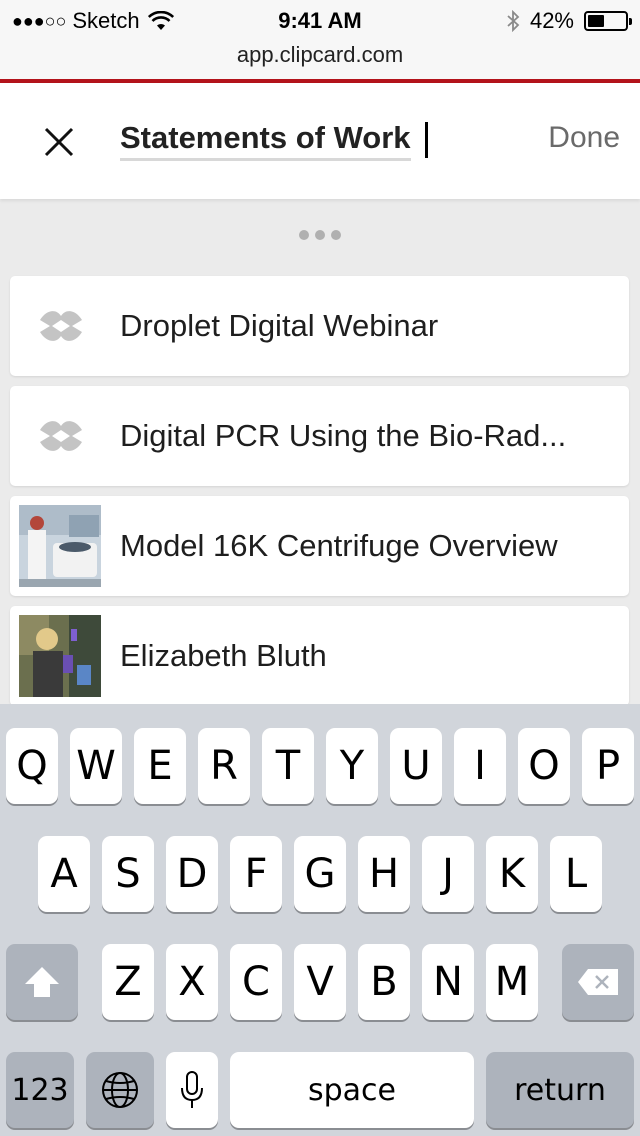  I want to click on shift-key, so click(42, 982).